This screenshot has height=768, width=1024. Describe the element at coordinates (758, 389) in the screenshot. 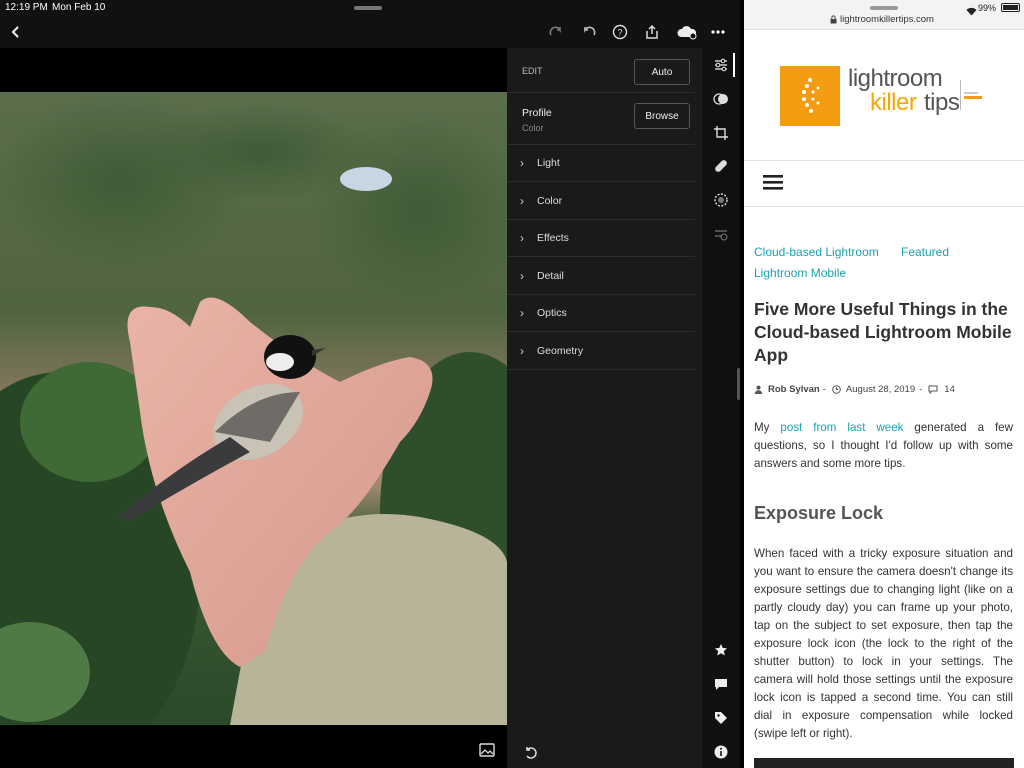

I see `user-icon` at that location.